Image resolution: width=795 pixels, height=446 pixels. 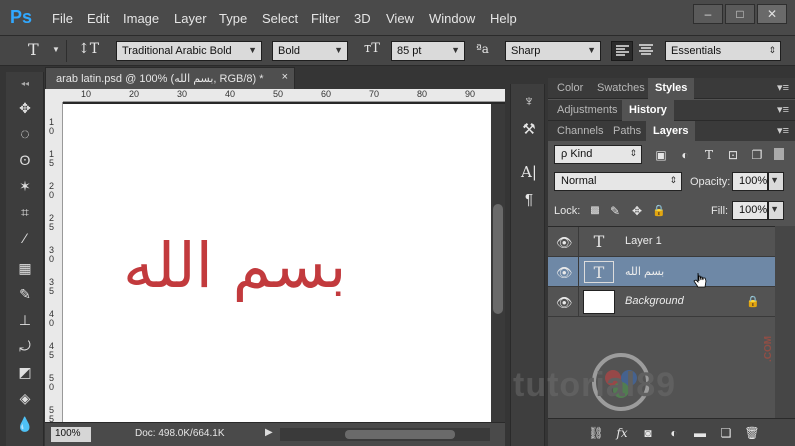 What do you see at coordinates (618, 181) in the screenshot?
I see `blend-mode-select: Normal ⇕` at bounding box center [618, 181].